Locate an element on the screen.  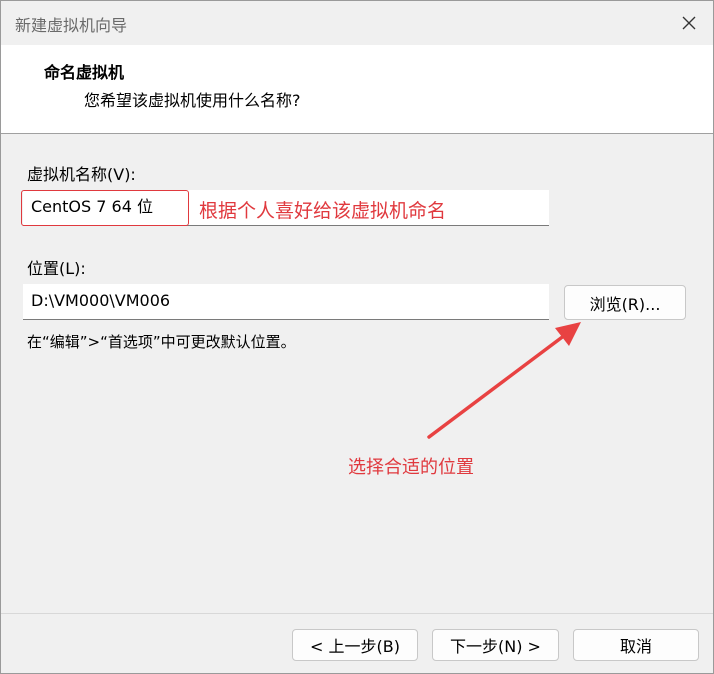
footer-divider is located at coordinates (357, 613).